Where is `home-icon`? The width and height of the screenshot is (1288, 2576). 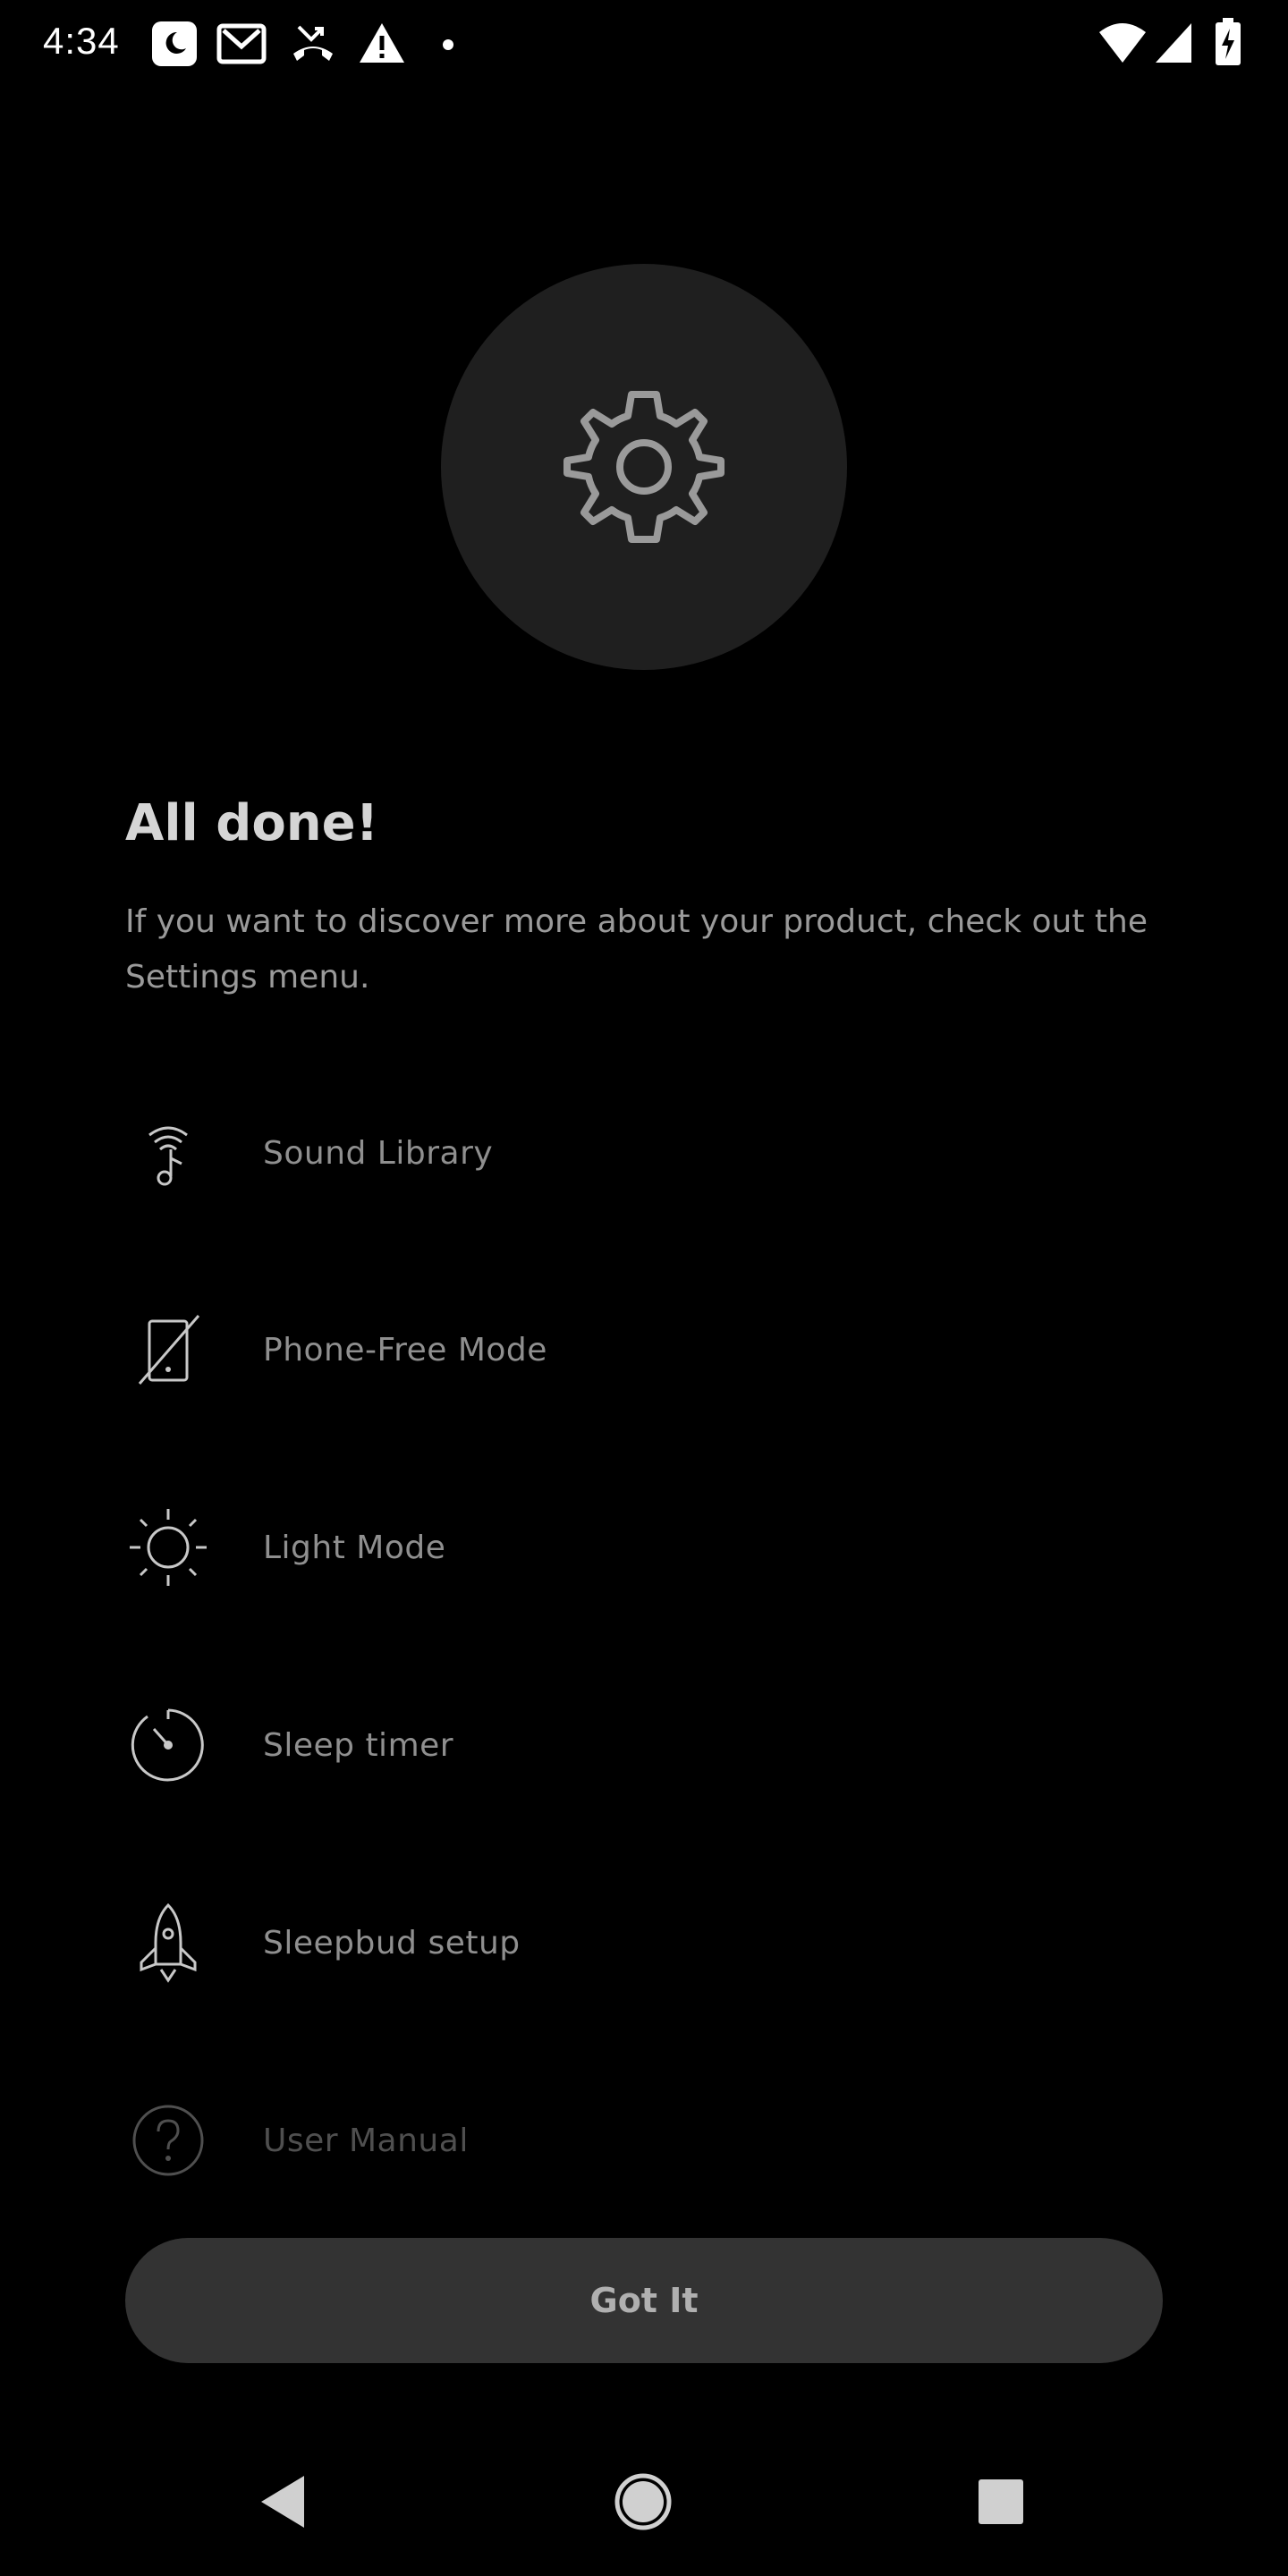
home-icon is located at coordinates (643, 2503).